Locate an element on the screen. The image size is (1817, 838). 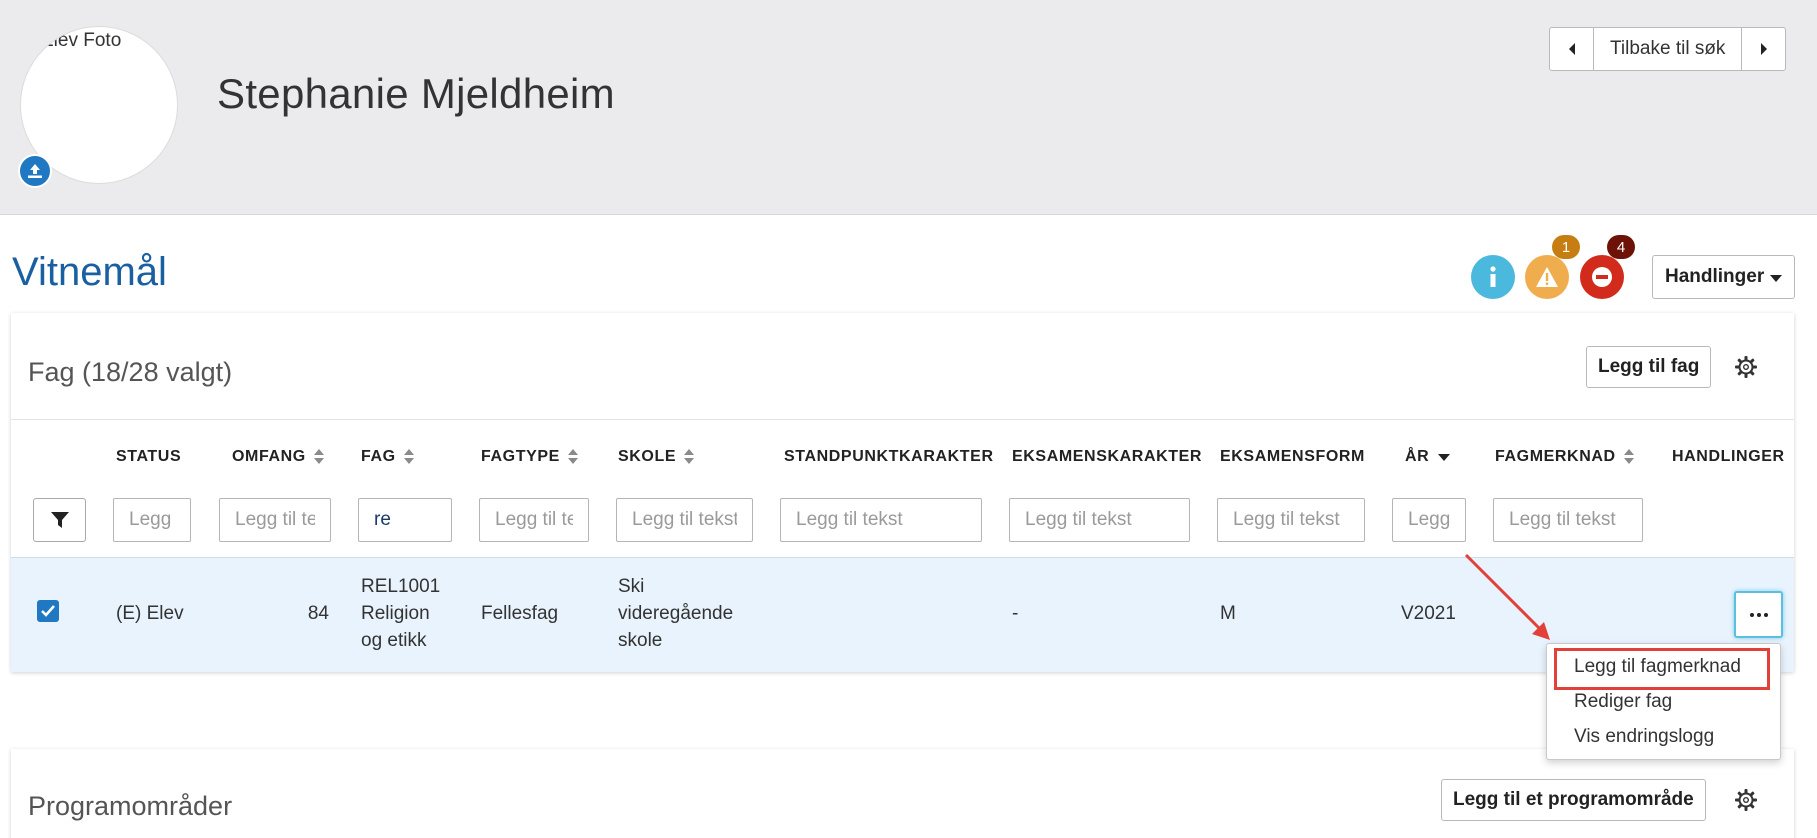
warning-icon is located at coordinates (1547, 277).